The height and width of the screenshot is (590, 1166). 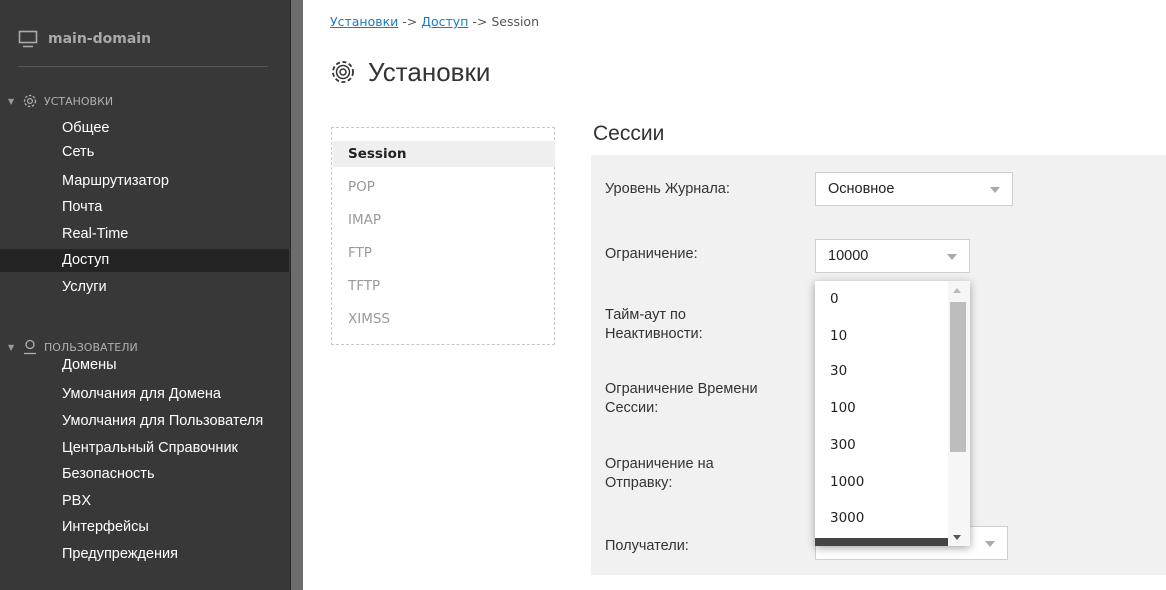 What do you see at coordinates (957, 537) in the screenshot?
I see `scroll-down-arrow-icon` at bounding box center [957, 537].